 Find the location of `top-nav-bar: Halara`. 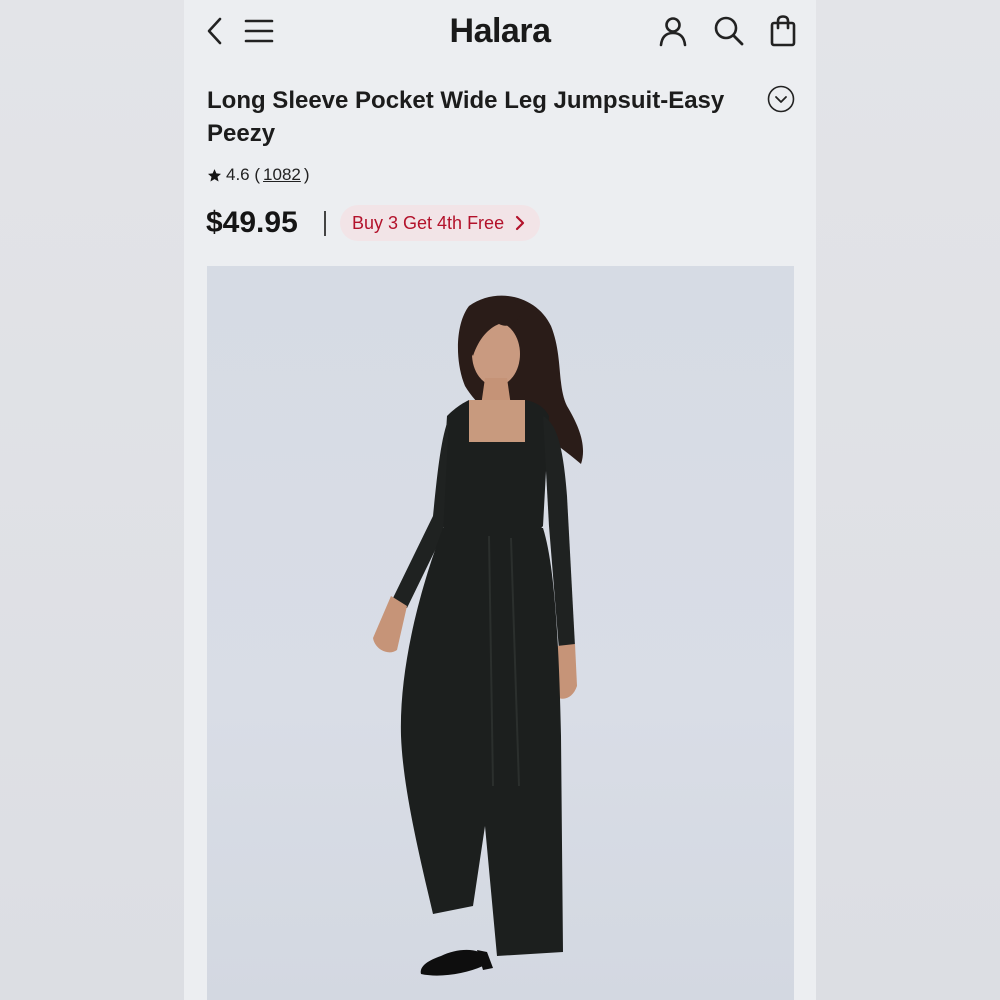

top-nav-bar: Halara is located at coordinates (500, 32).